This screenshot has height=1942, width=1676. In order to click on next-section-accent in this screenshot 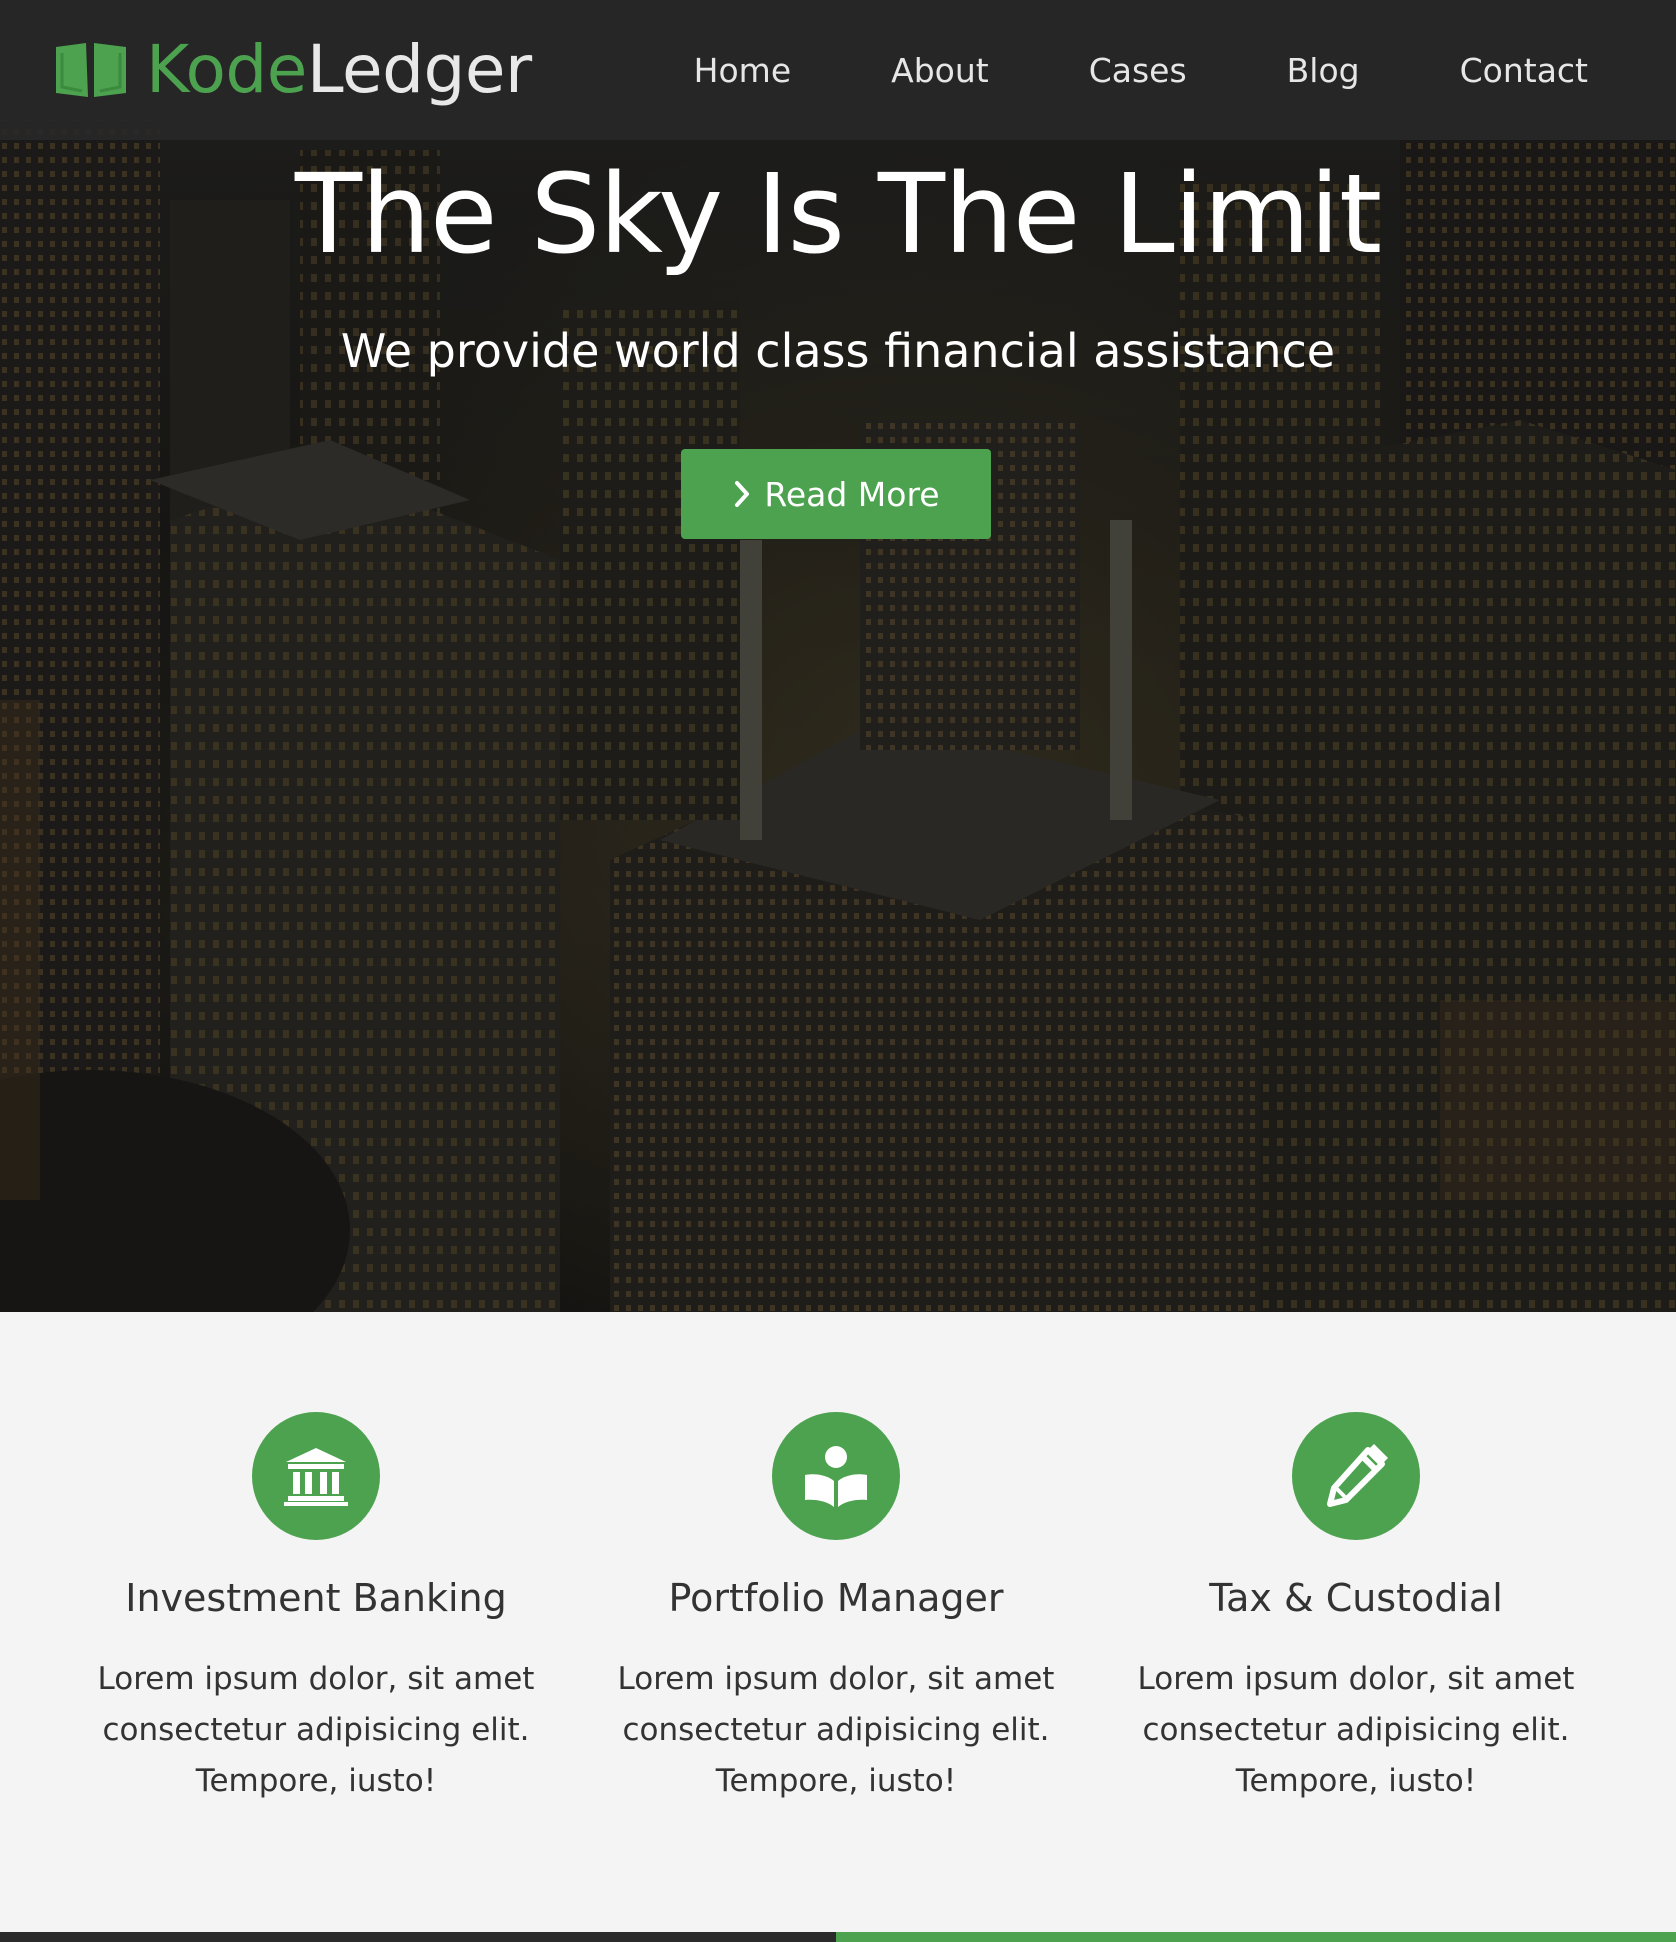, I will do `click(1256, 1937)`.